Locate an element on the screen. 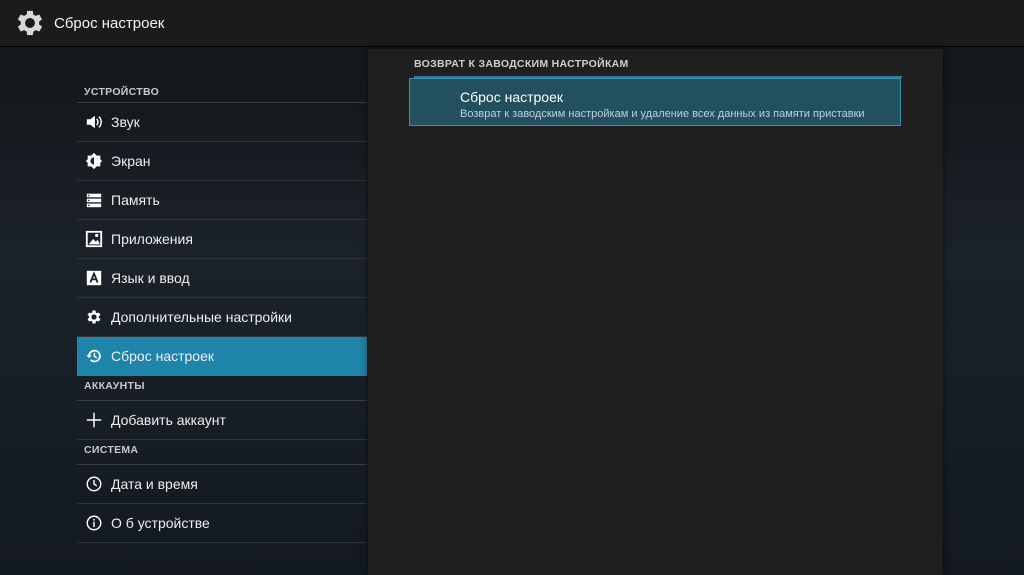  section-header-accounts: Аккаунты is located at coordinates (222, 388).